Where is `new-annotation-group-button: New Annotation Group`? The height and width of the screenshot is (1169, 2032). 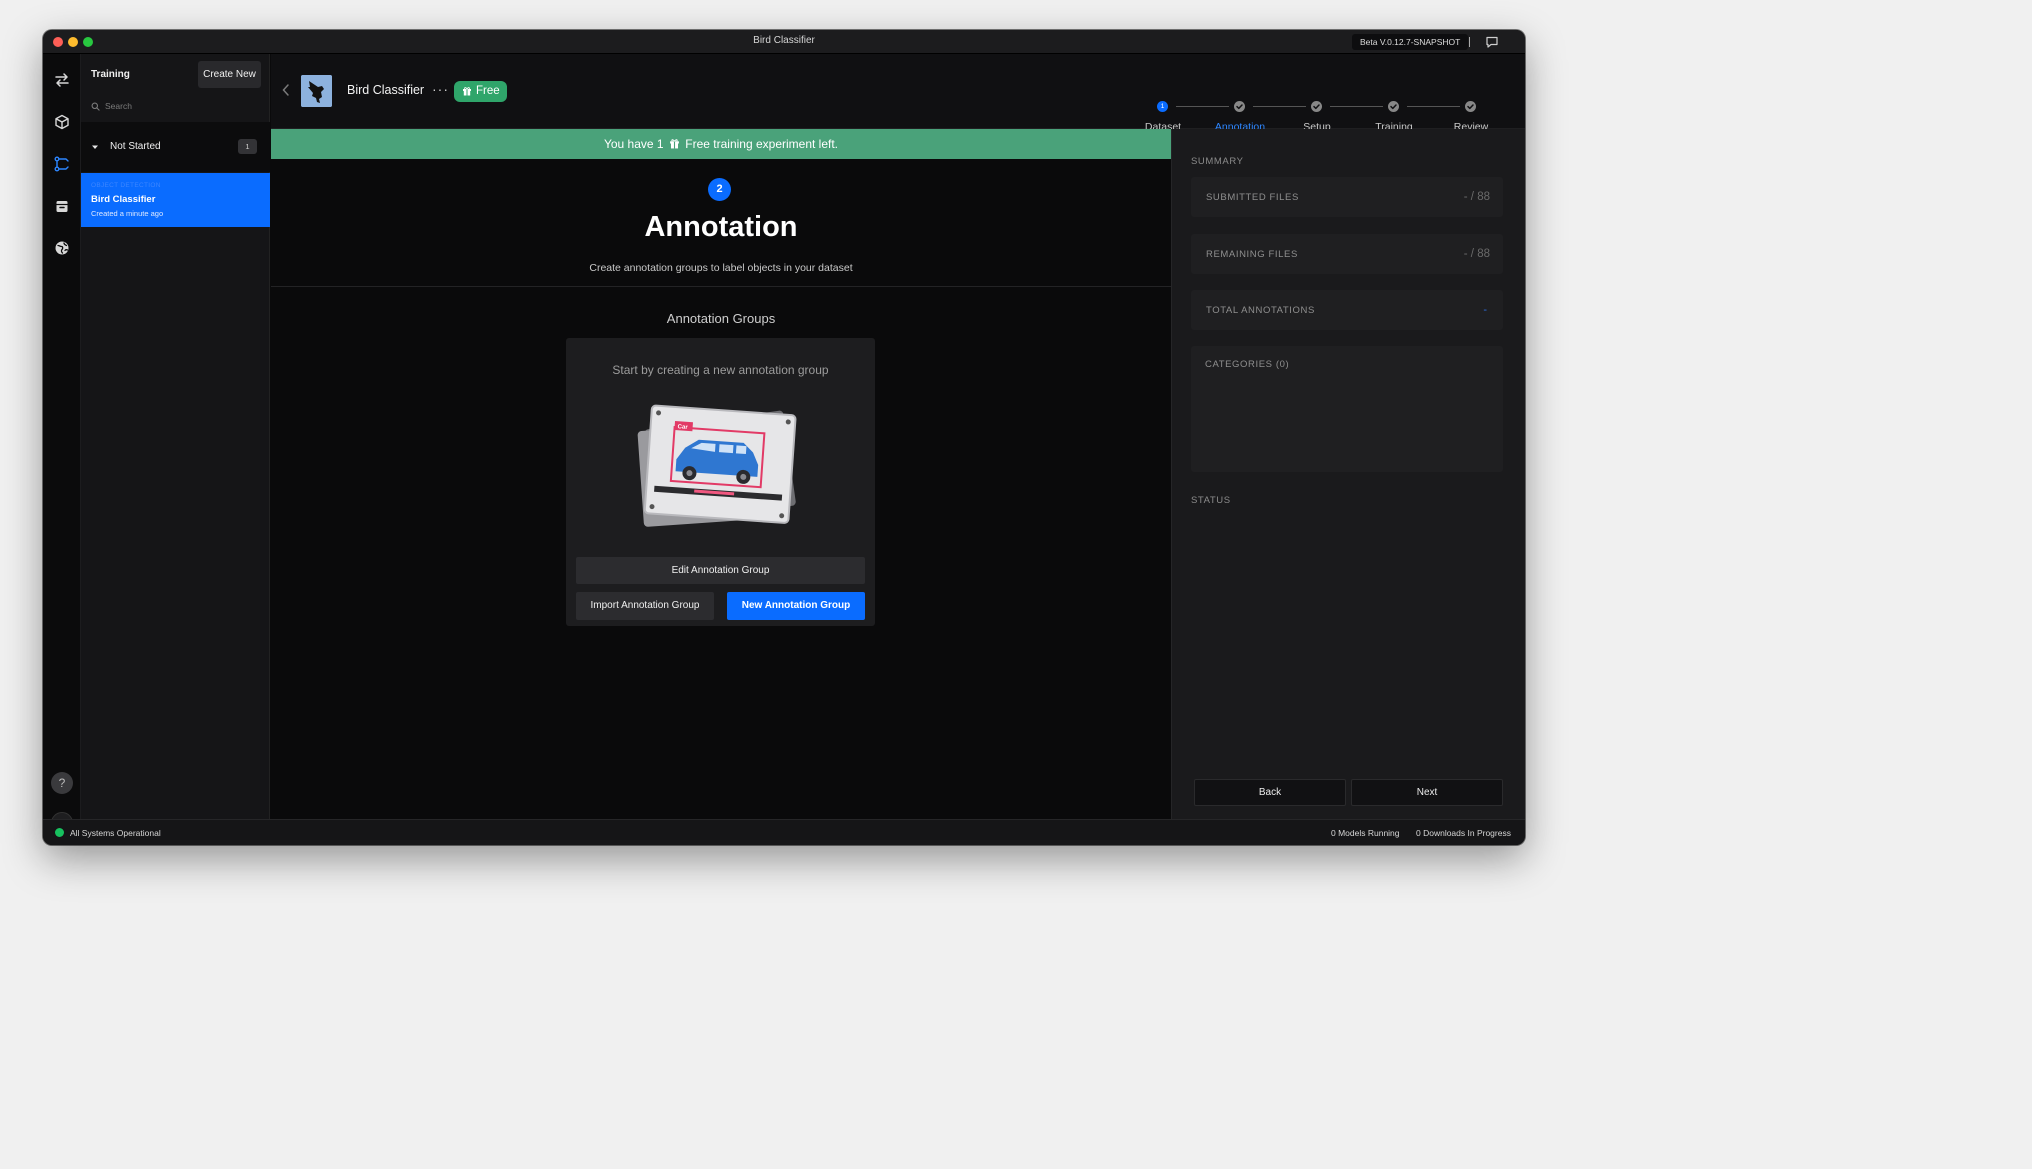
new-annotation-group-button: New Annotation Group is located at coordinates (796, 606).